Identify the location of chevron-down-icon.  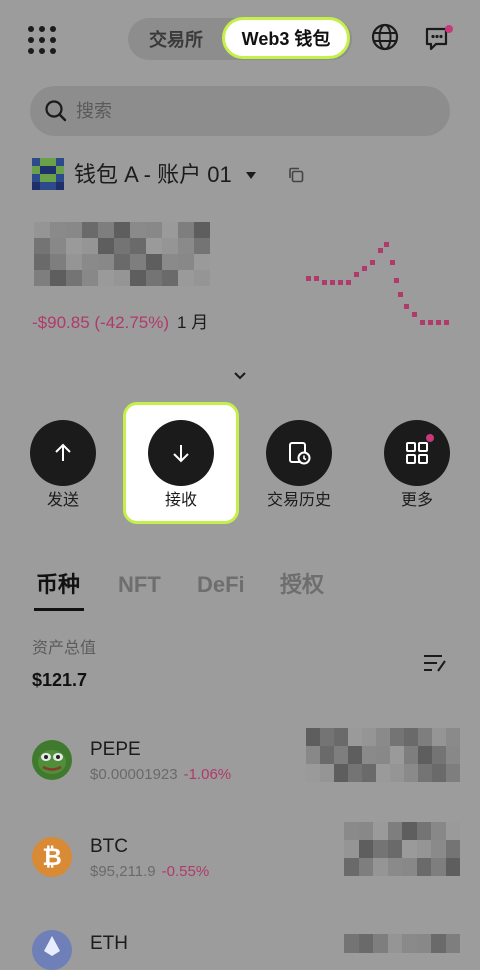
(240, 376).